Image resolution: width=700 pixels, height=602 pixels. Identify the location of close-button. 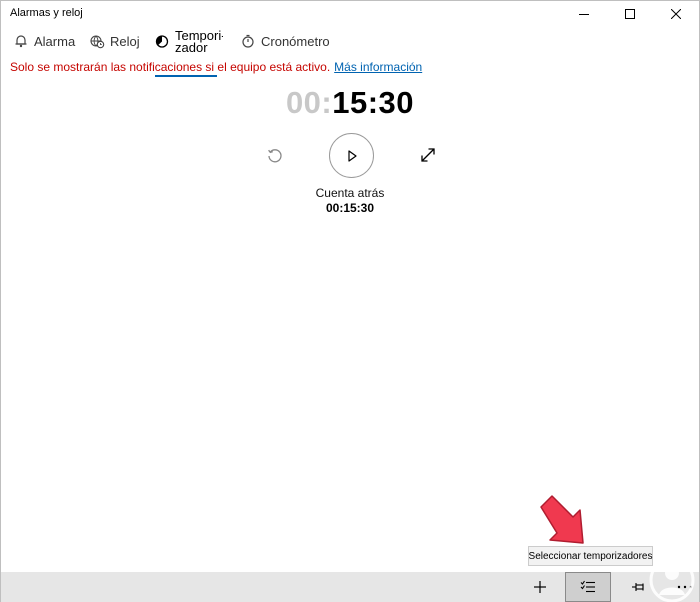
(676, 14).